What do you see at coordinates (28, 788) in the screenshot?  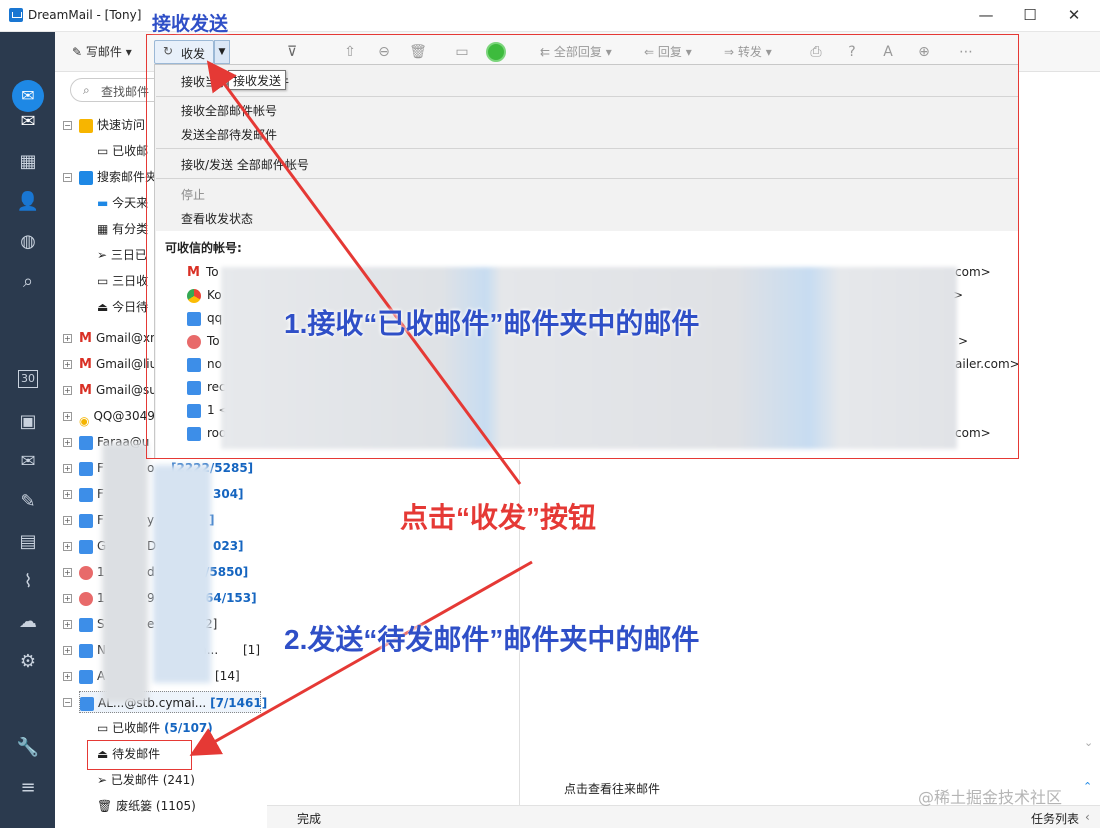 I see `menu-icon: ≡` at bounding box center [28, 788].